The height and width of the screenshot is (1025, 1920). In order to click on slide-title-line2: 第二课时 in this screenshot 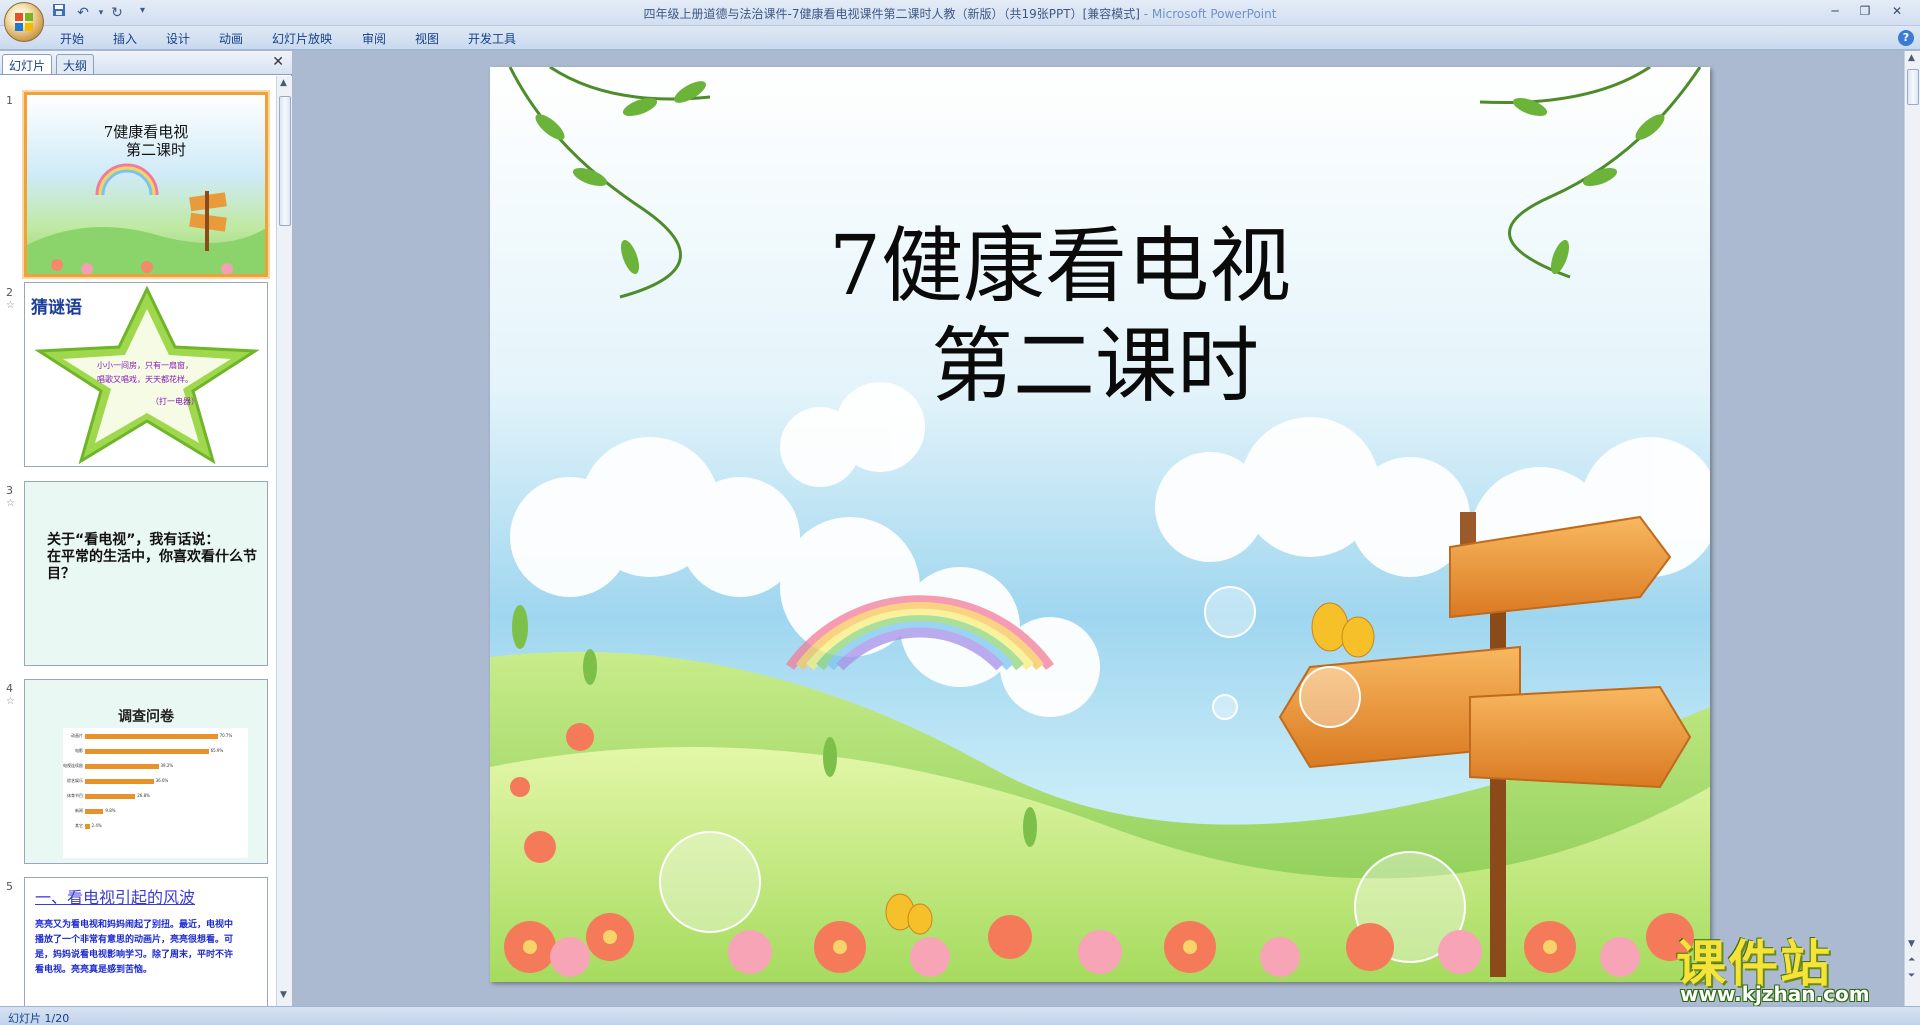, I will do `click(1094, 366)`.